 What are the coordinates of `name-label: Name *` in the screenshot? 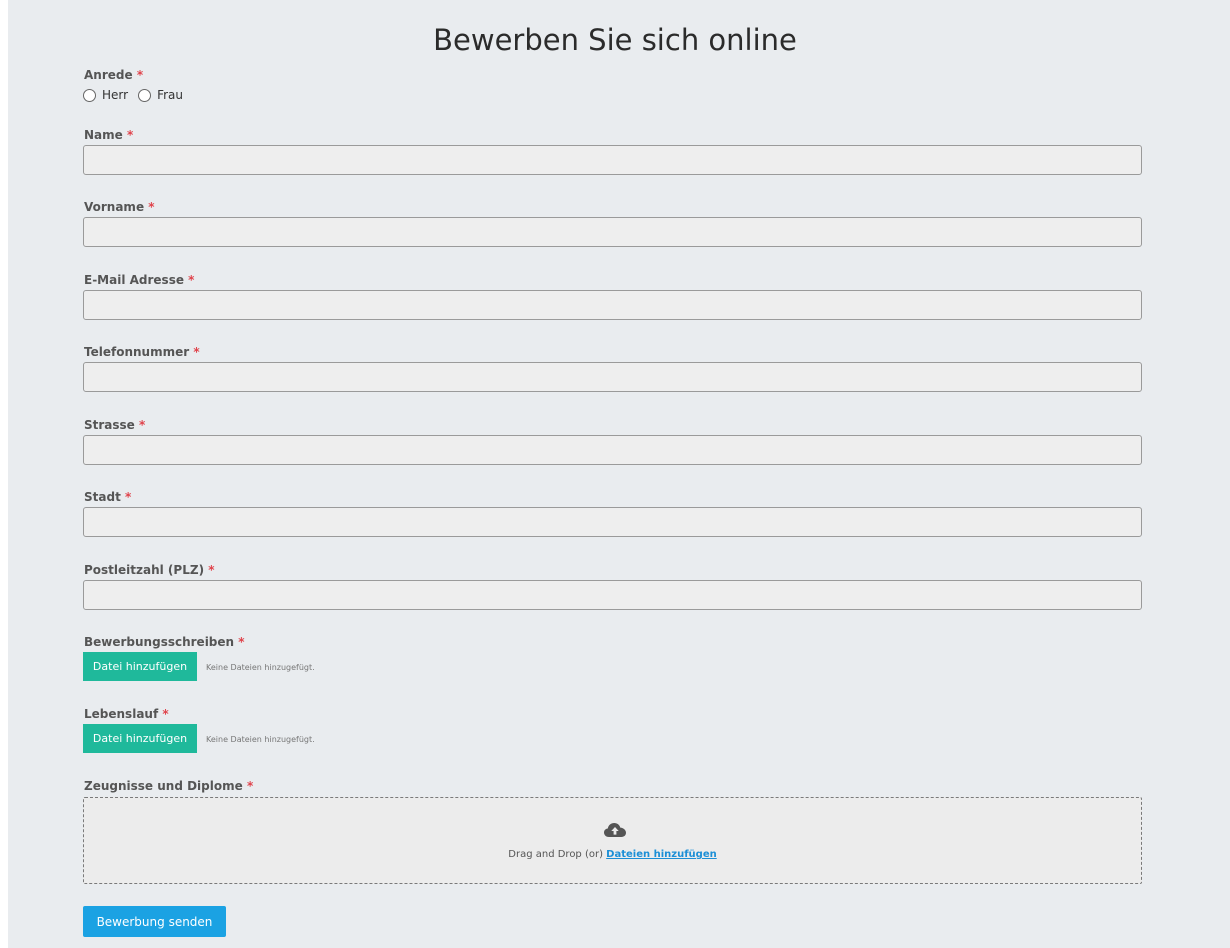 It's located at (108, 135).